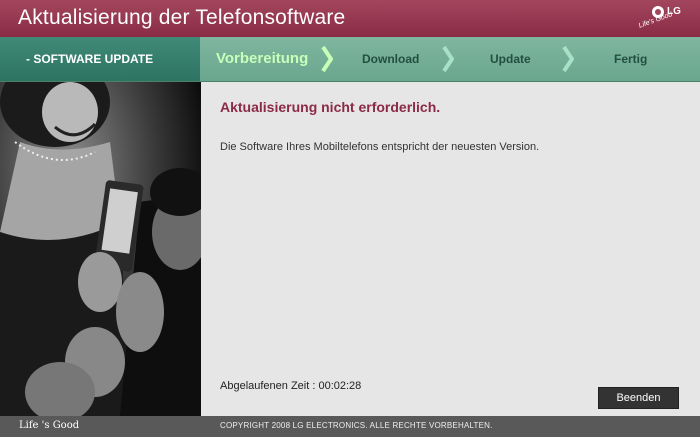 The height and width of the screenshot is (437, 700). What do you see at coordinates (330, 107) in the screenshot?
I see `status-headline: Aktualisierung nicht erforderlich.` at bounding box center [330, 107].